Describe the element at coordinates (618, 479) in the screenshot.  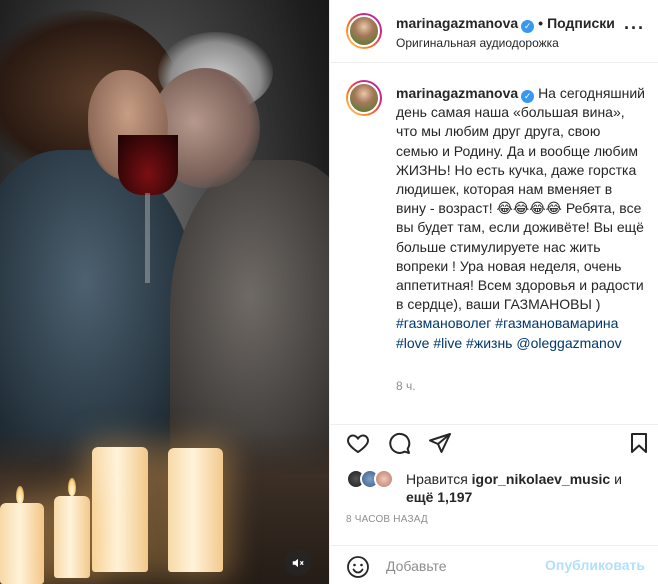
I see `likes-and: и` at that location.